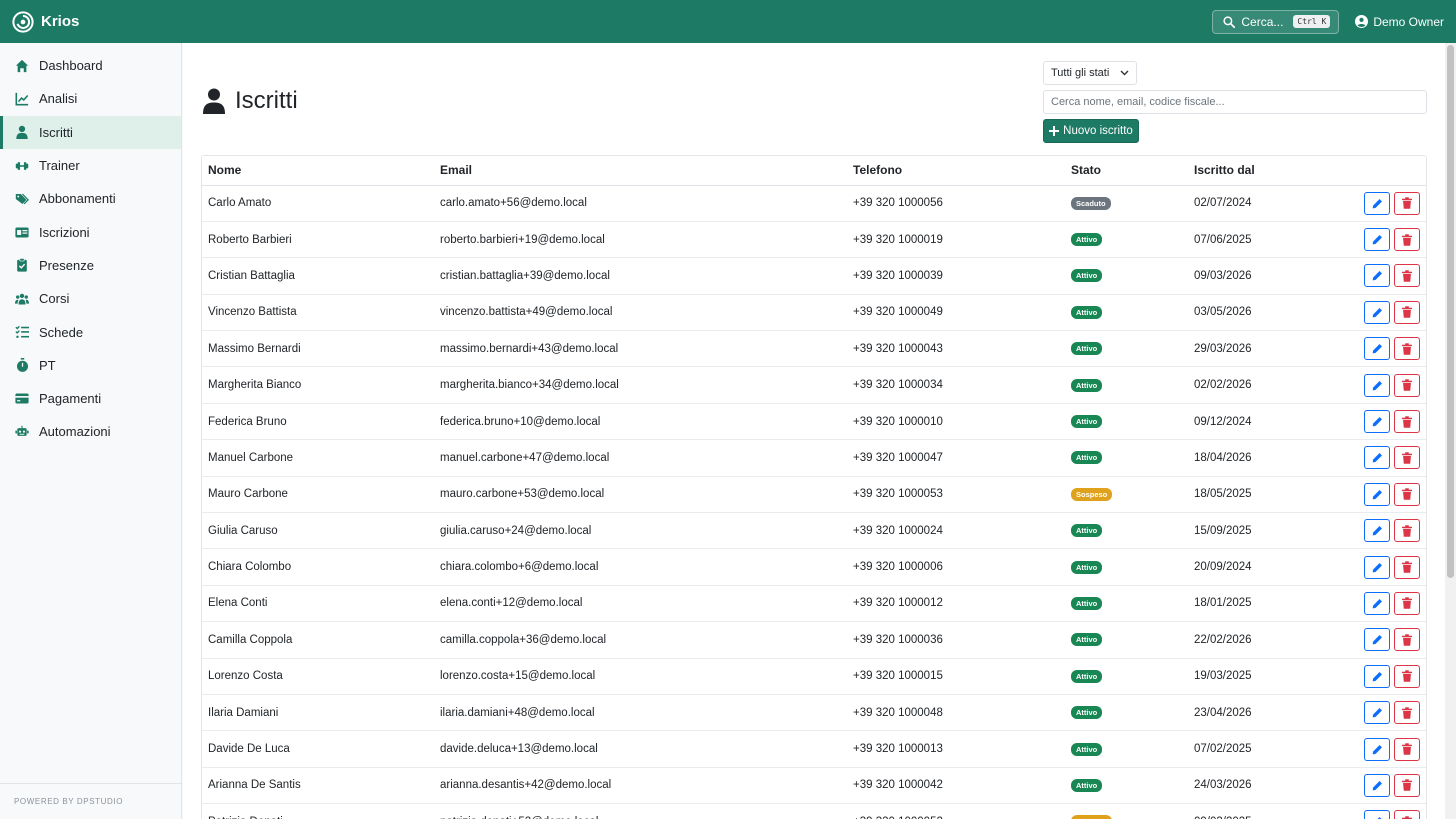 The height and width of the screenshot is (819, 1456). I want to click on id-card-icon, so click(22, 232).